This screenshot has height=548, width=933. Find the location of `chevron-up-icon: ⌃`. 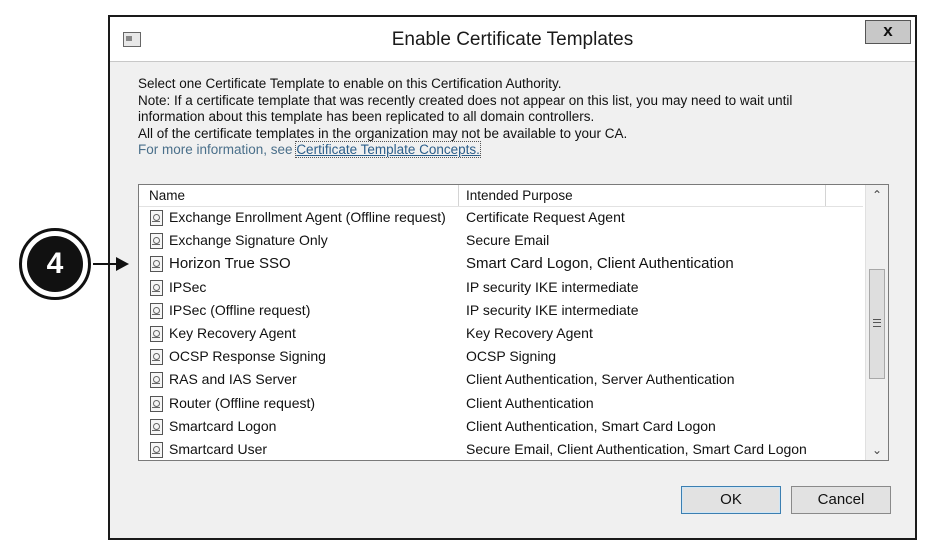

chevron-up-icon: ⌃ is located at coordinates (877, 195).